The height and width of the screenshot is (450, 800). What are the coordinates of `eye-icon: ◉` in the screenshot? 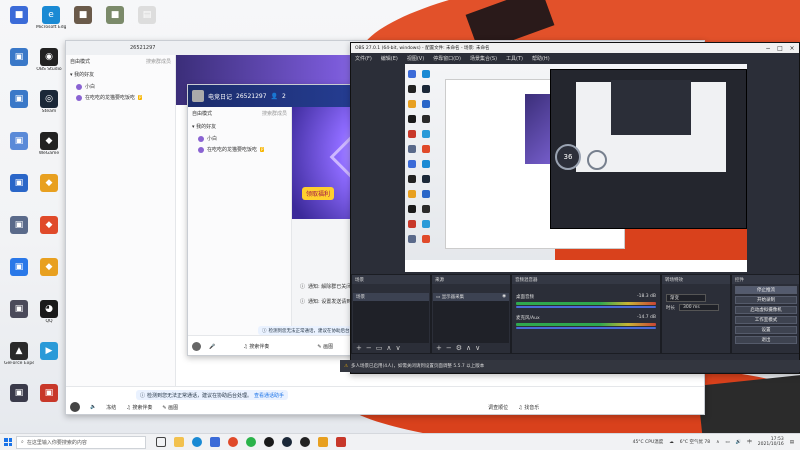 It's located at (504, 296).